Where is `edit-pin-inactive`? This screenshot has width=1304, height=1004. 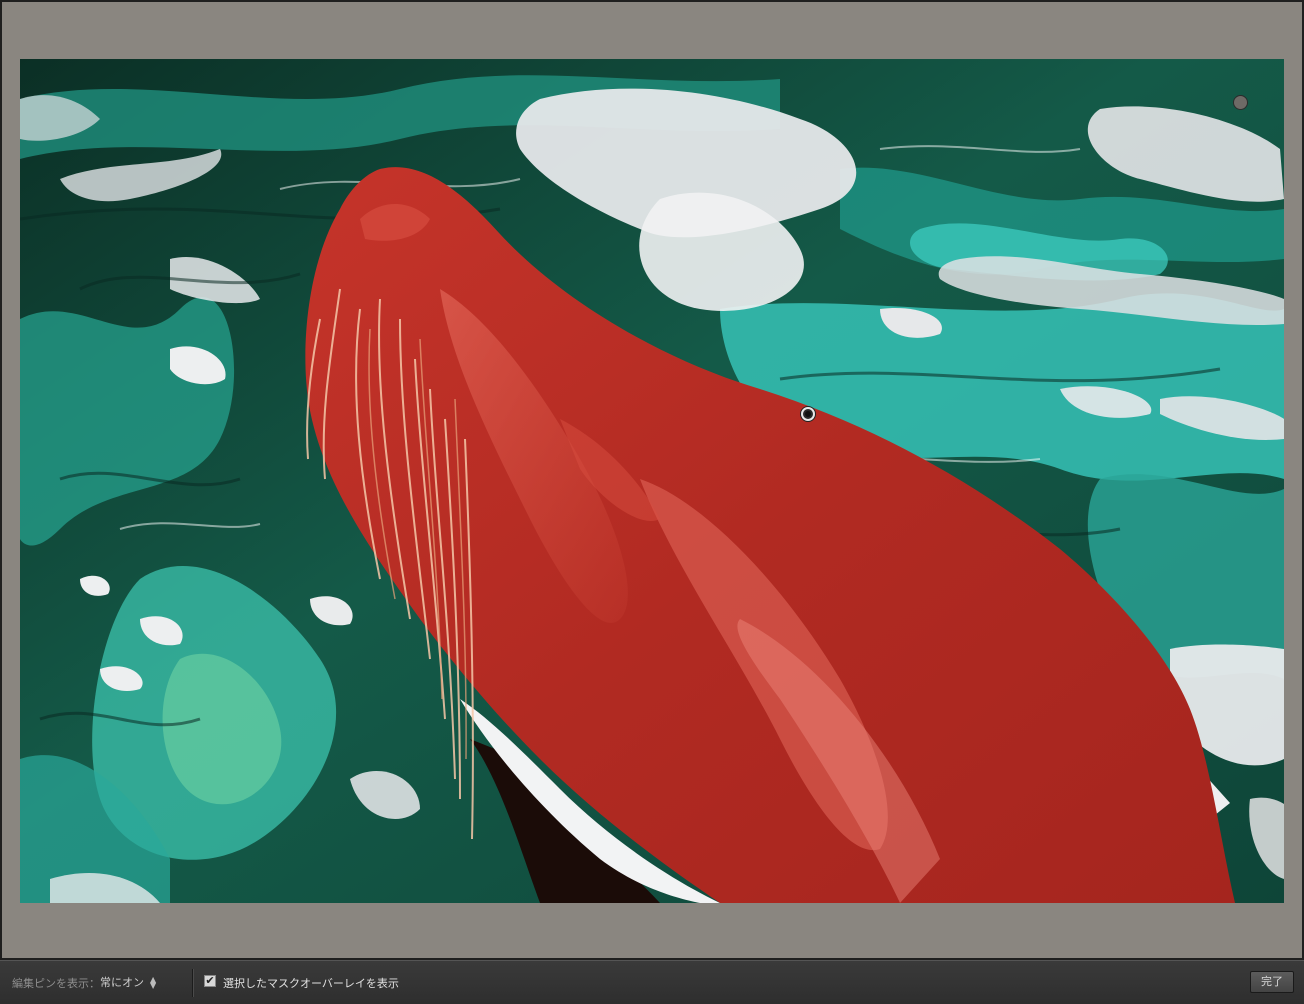
edit-pin-inactive is located at coordinates (1240, 102).